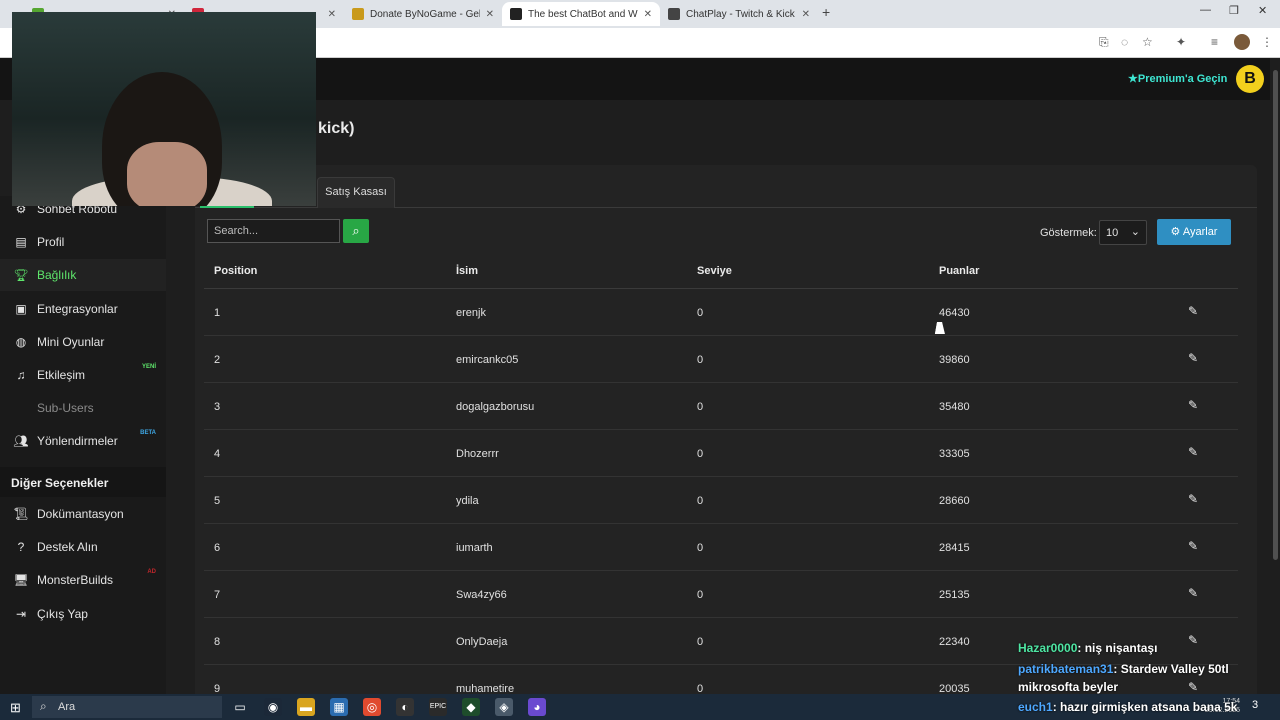 The width and height of the screenshot is (1280, 720). What do you see at coordinates (1182, 79) in the screenshot?
I see `premium-label: Premium'a Geçin` at bounding box center [1182, 79].